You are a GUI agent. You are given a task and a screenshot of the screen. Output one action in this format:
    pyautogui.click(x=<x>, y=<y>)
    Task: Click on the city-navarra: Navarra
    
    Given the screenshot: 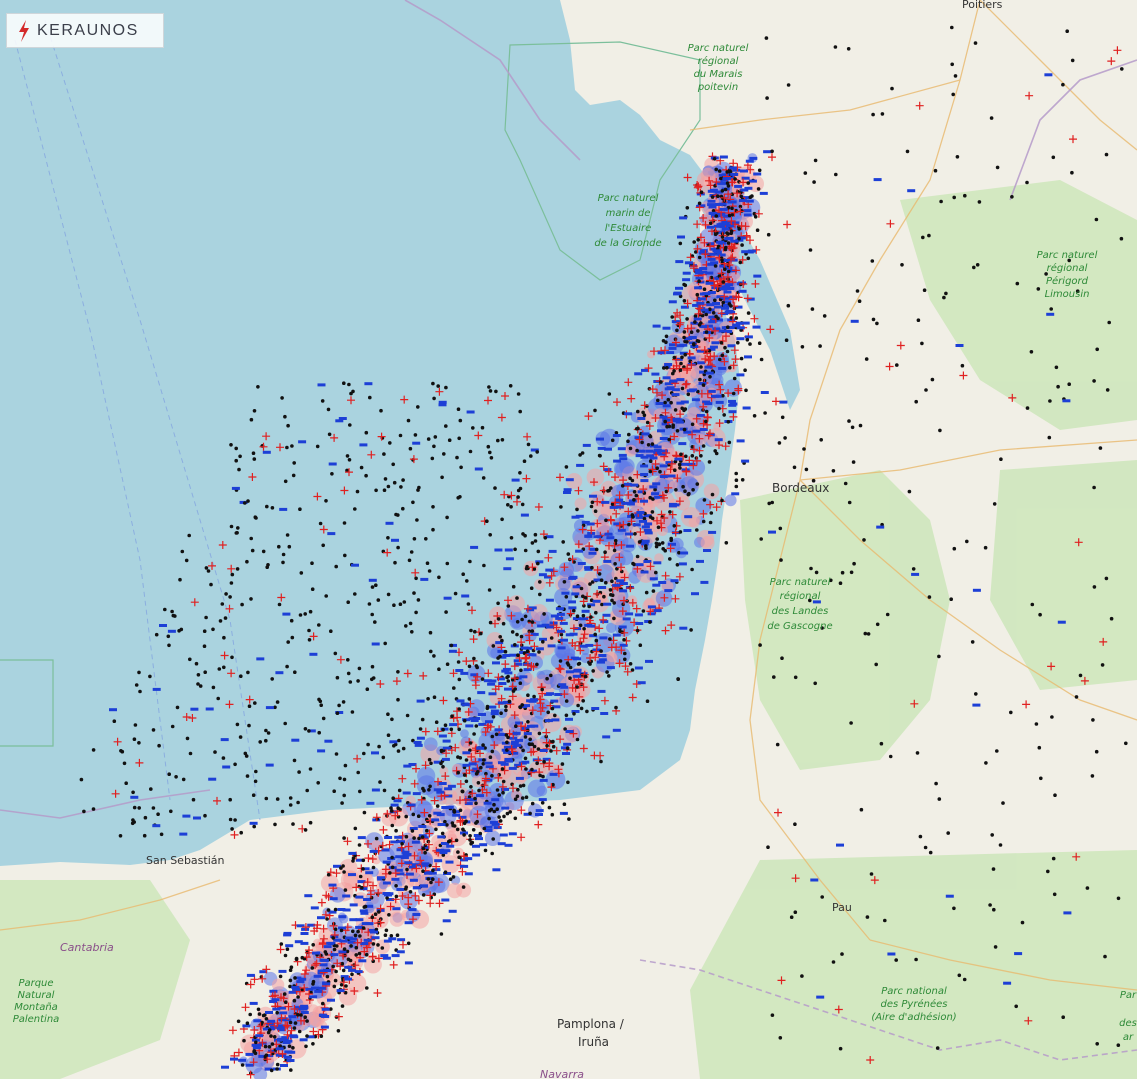 What is the action you would take?
    pyautogui.click(x=562, y=1073)
    